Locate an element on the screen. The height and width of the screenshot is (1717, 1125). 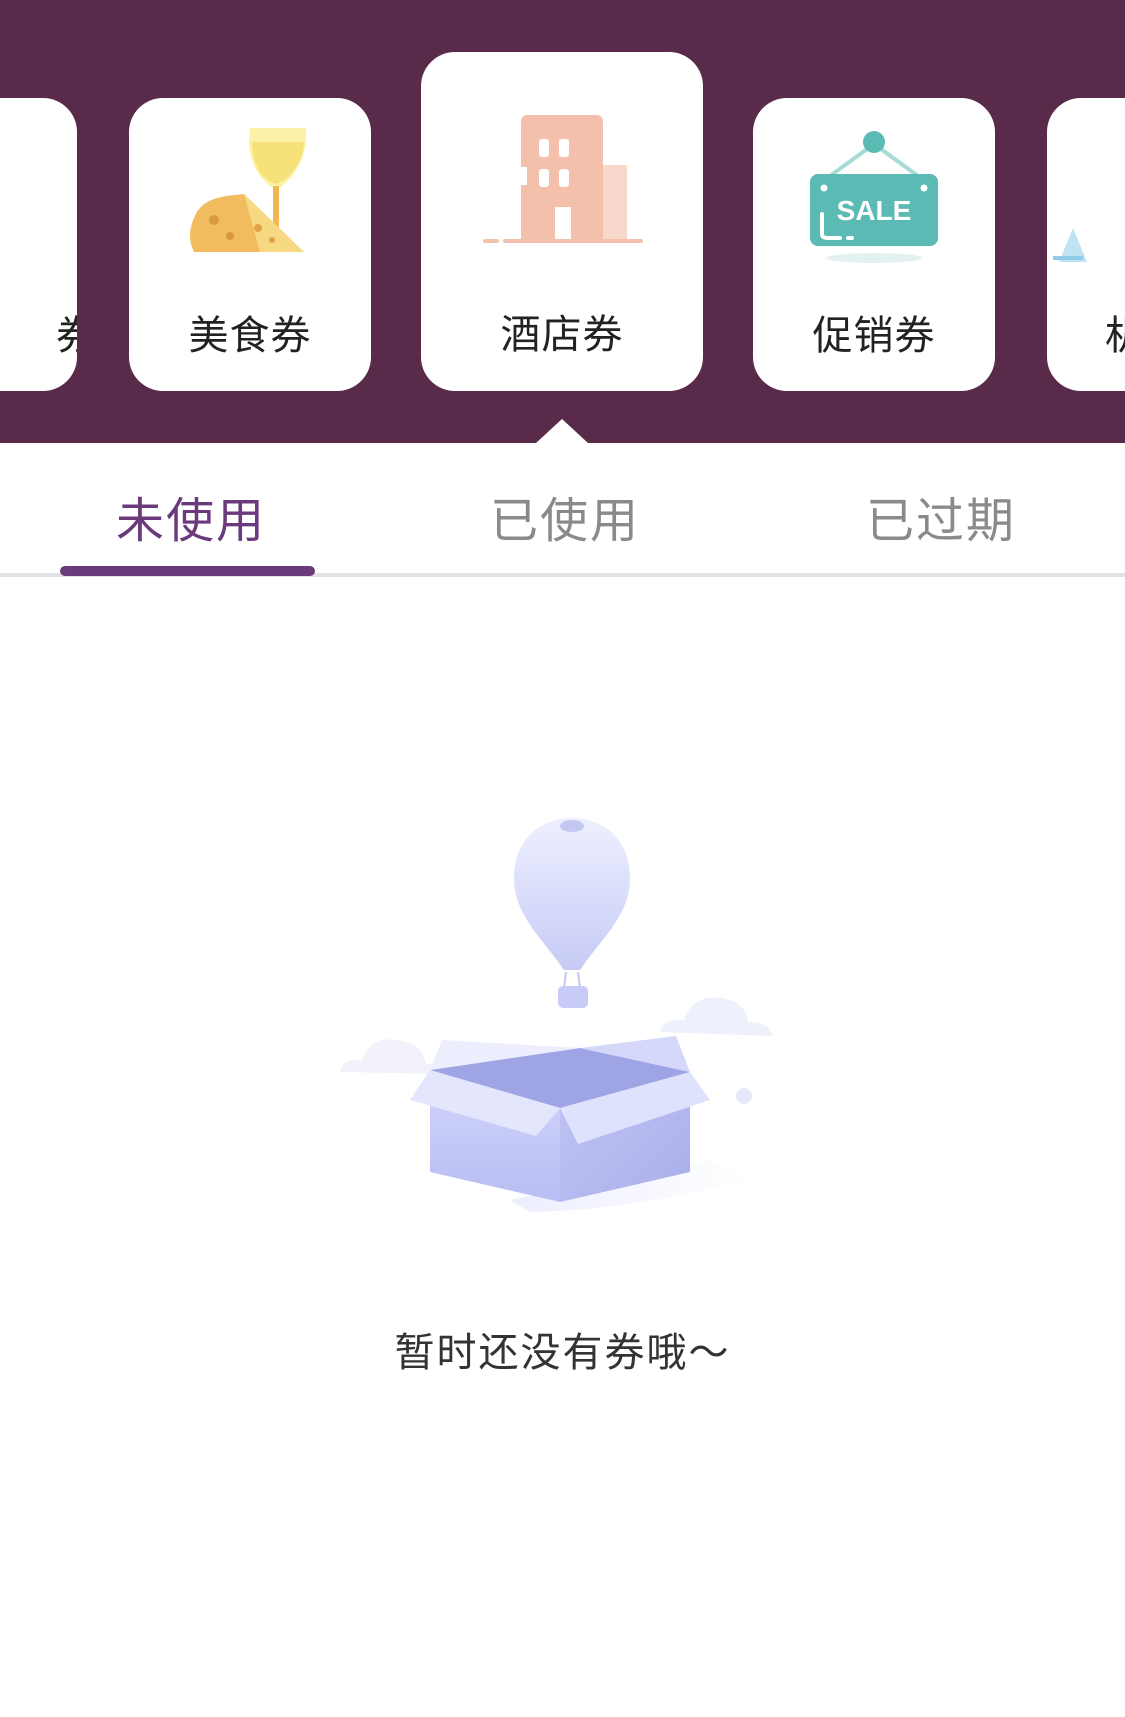
coupon-icon is located at coordinates (38, 228).